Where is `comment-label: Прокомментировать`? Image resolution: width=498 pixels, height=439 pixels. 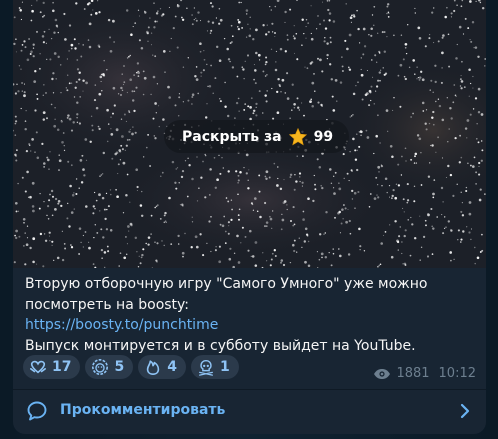 comment-label: Прокомментировать is located at coordinates (143, 410).